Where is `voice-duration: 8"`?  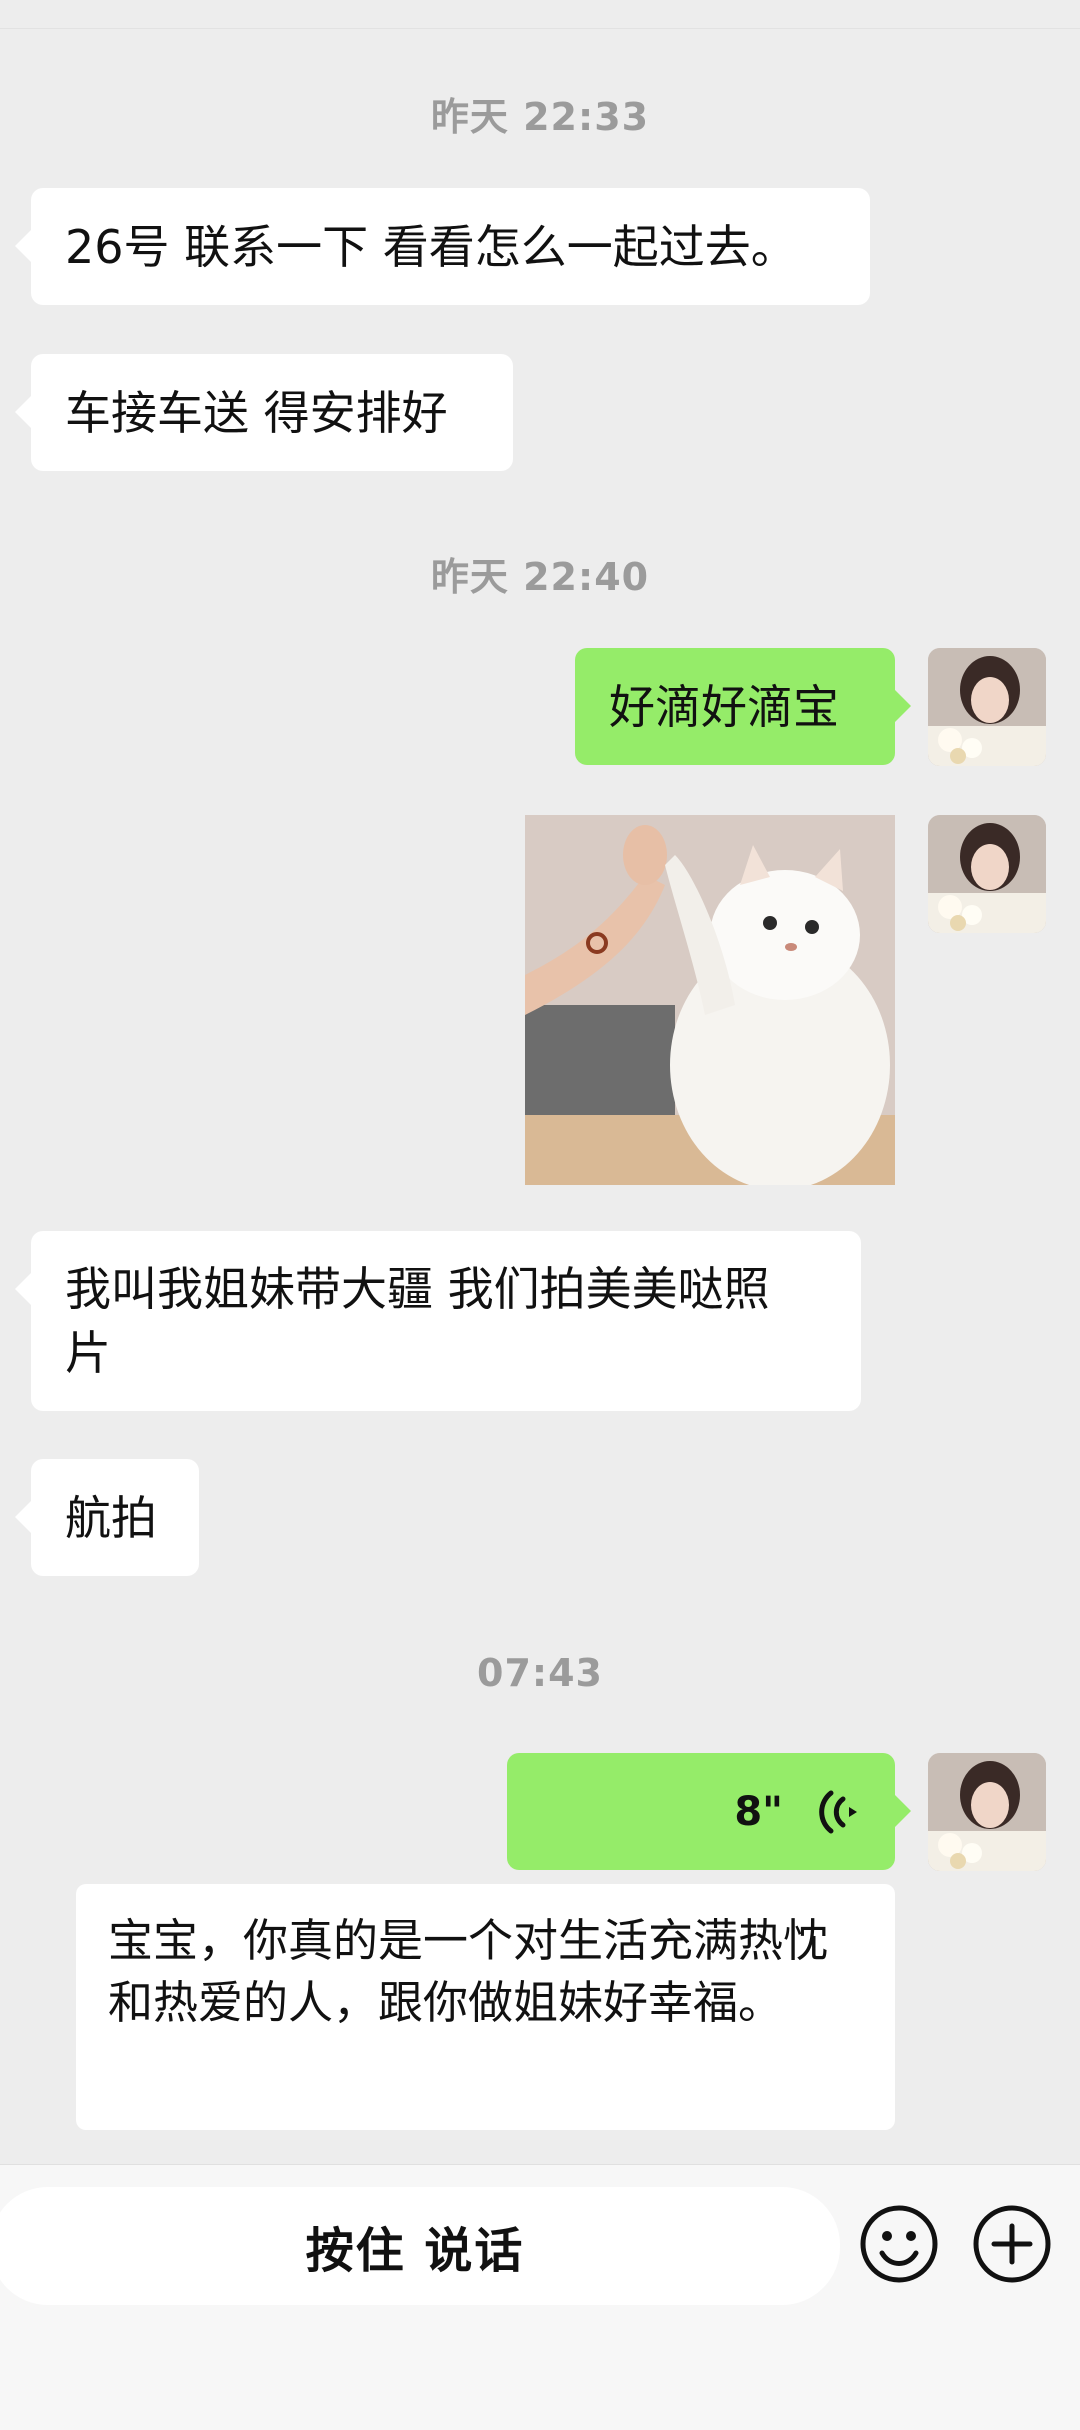
voice-duration: 8" is located at coordinates (758, 1811).